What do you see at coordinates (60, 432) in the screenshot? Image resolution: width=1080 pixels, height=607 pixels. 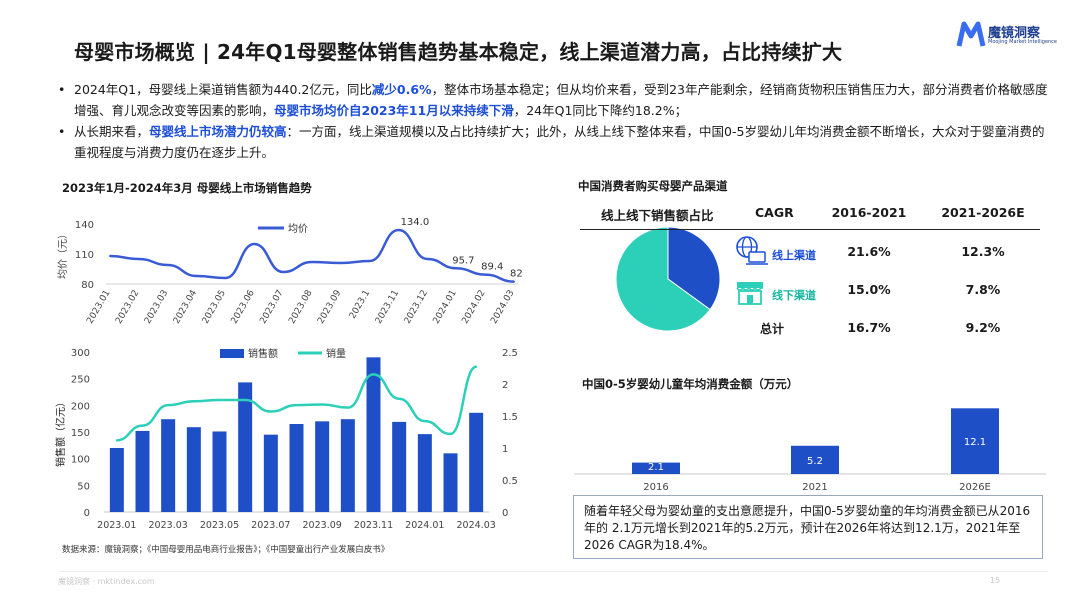 I see `y-left-axis-label: 销售额（亿元）` at bounding box center [60, 432].